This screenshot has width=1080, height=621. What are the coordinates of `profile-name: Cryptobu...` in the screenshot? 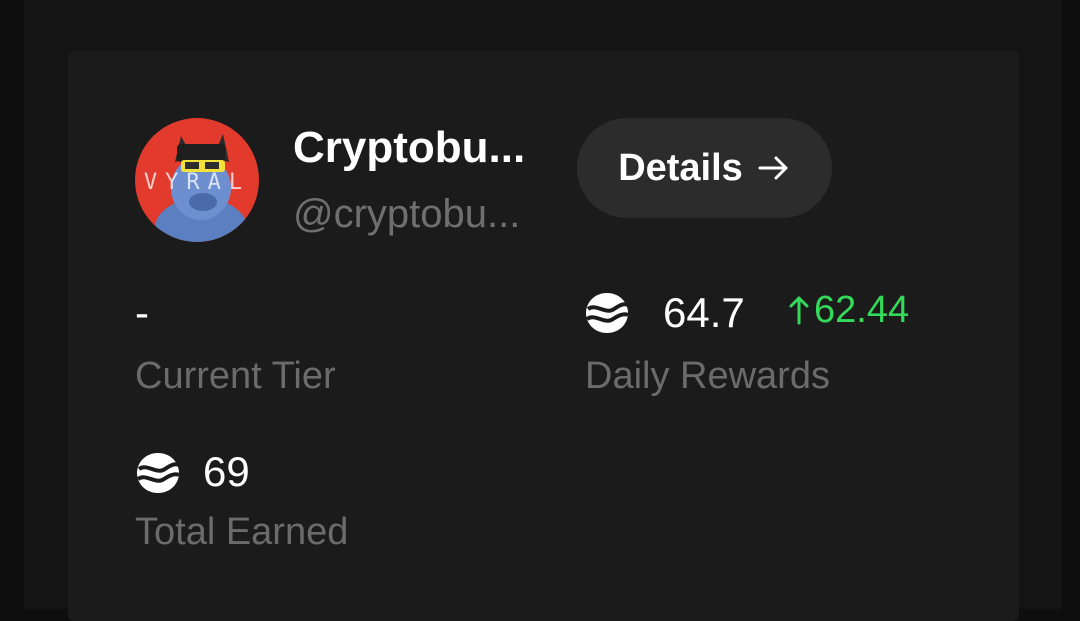 It's located at (409, 147).